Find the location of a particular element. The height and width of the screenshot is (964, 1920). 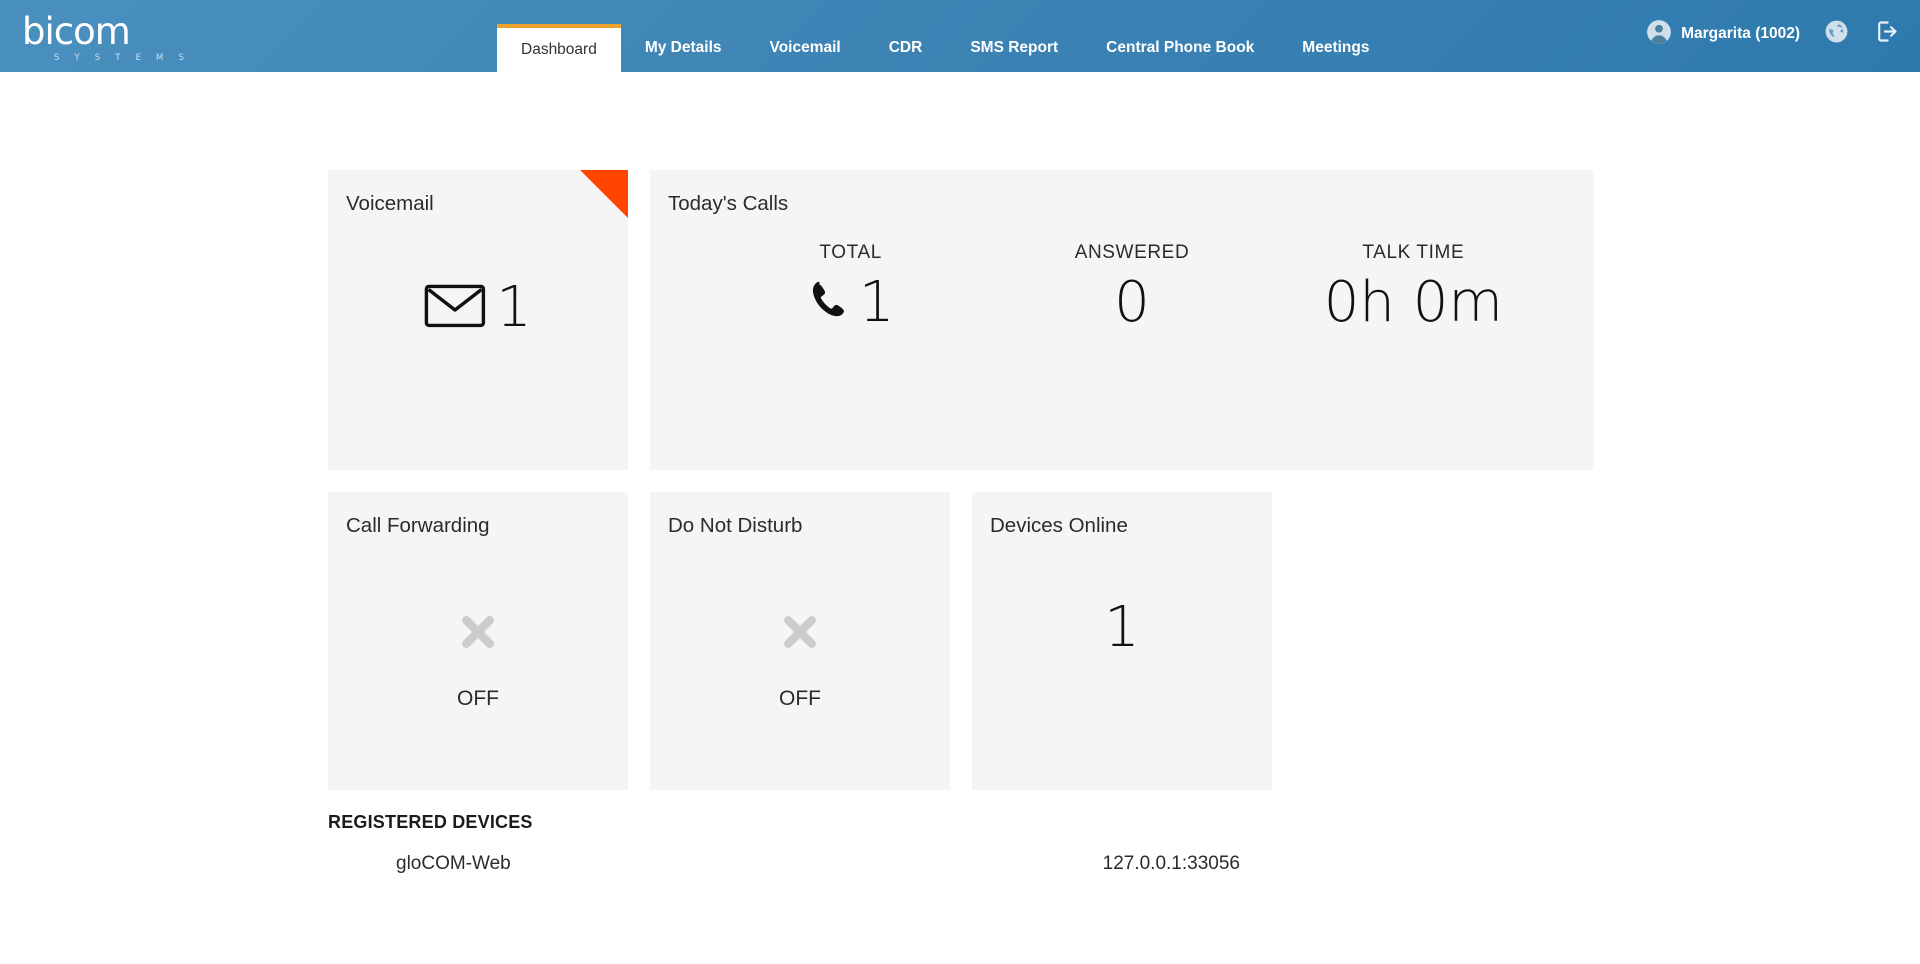

stat-total-value: 1 is located at coordinates (876, 302).